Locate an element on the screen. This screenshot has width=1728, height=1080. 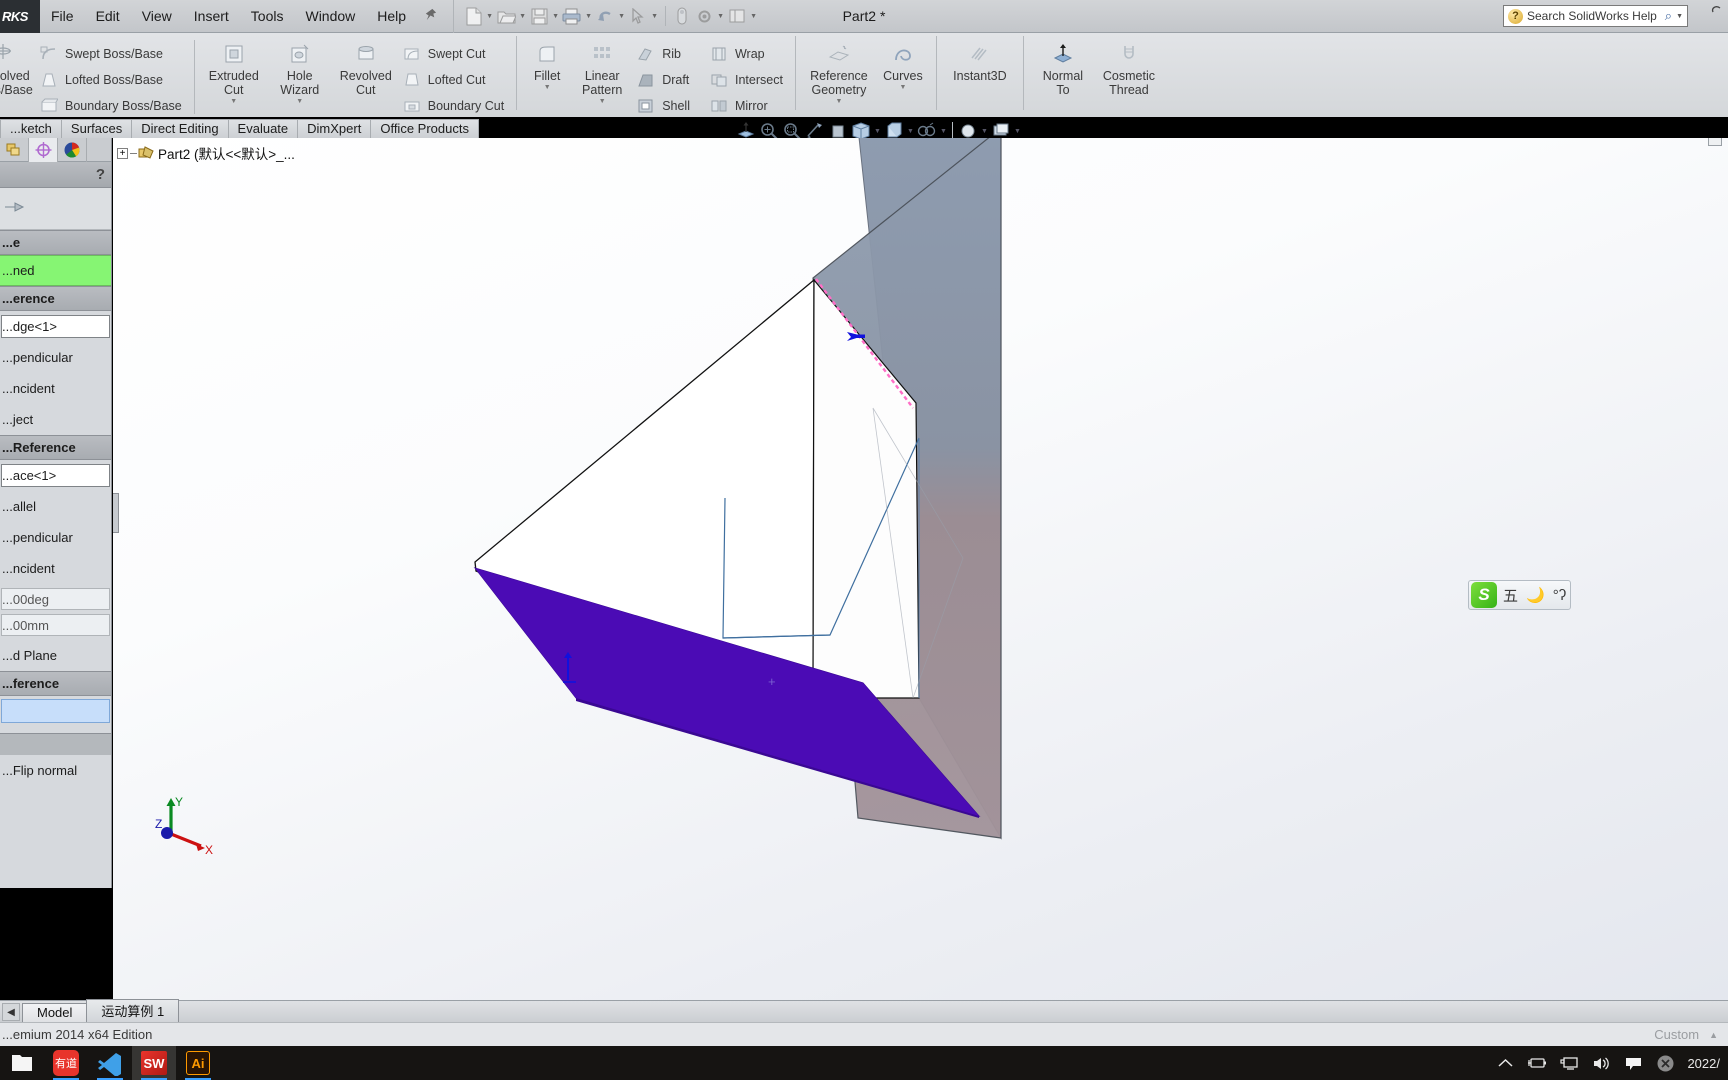
options-caret-icon: ▼ is located at coordinates (720, 16).